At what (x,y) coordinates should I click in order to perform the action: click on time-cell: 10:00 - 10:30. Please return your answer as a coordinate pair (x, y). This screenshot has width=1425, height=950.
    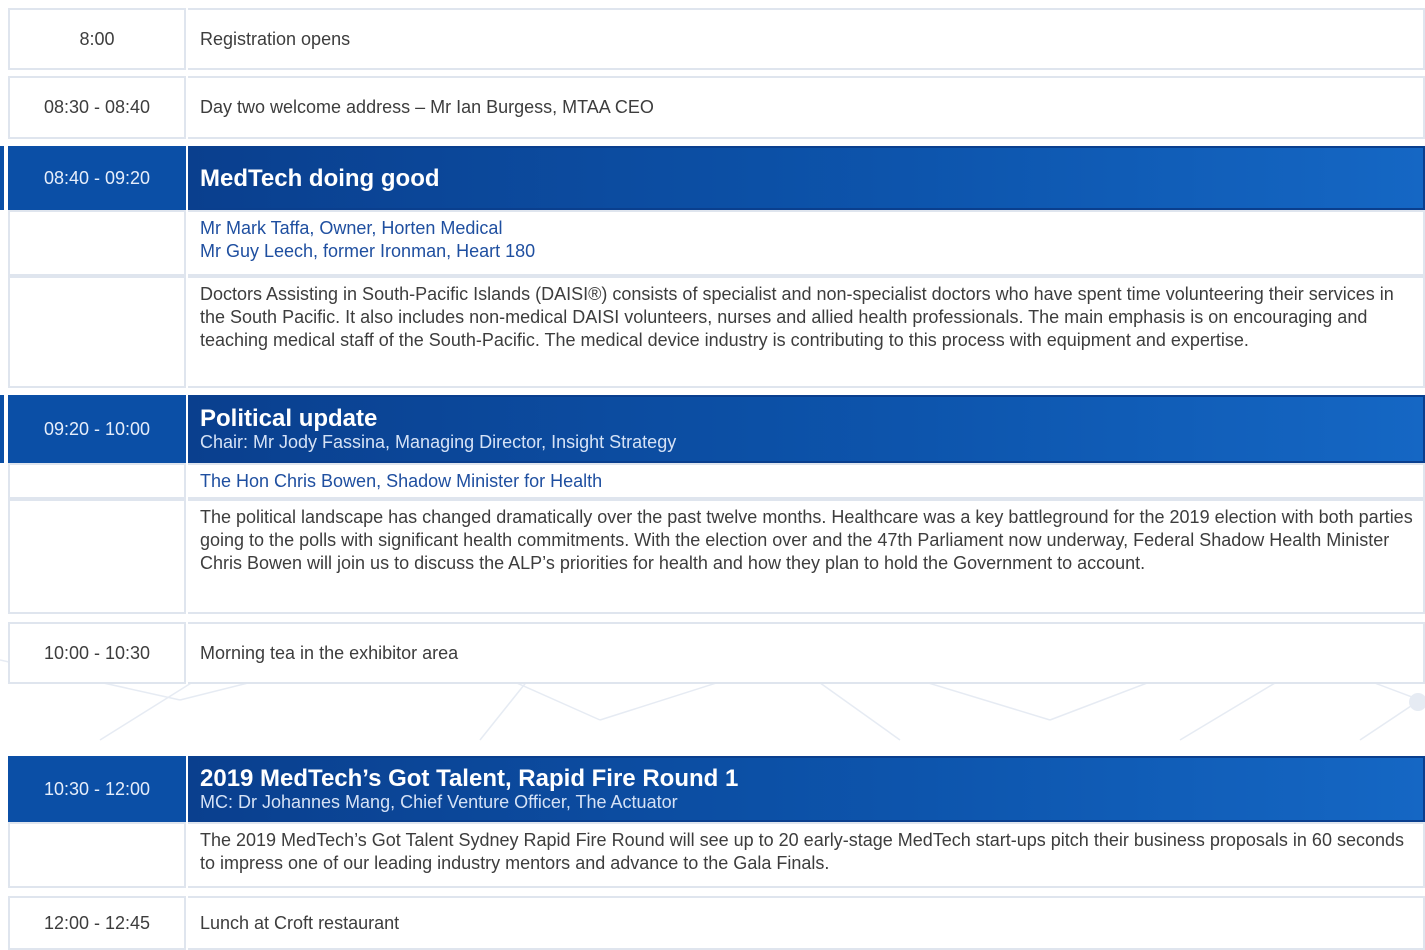
    Looking at the image, I should click on (97, 653).